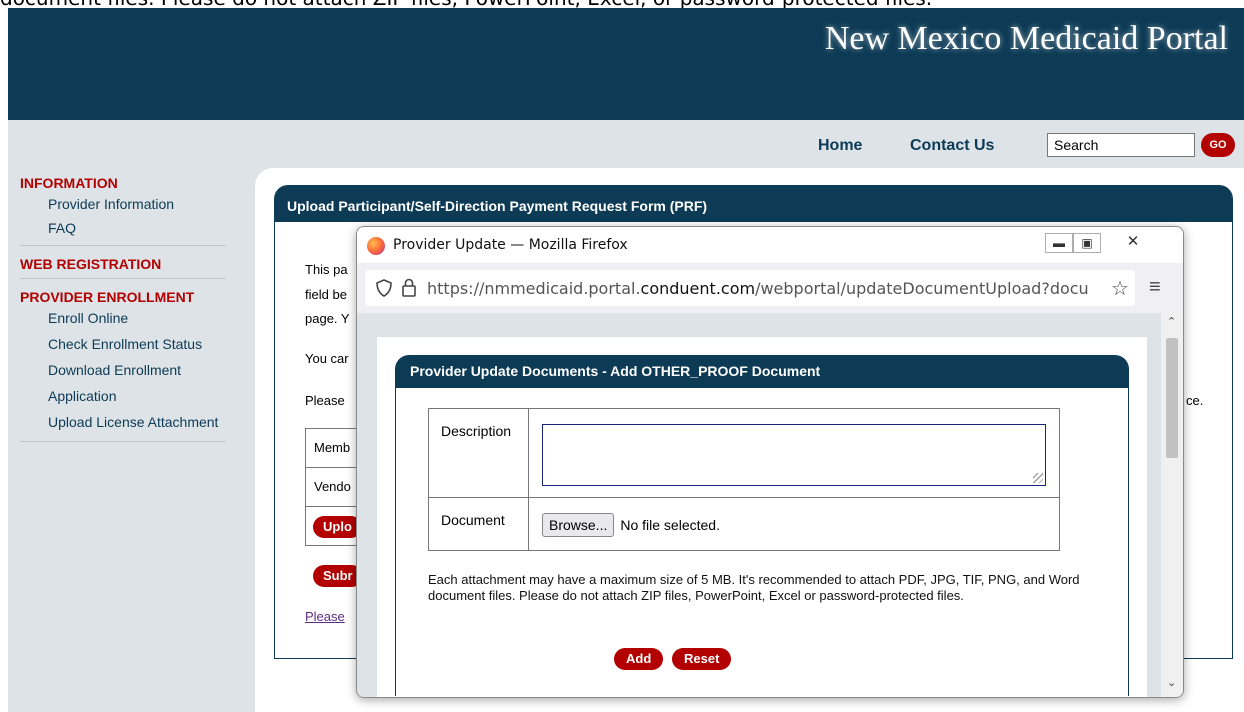 This screenshot has height=712, width=1244. I want to click on intro-text-fragment: ce., so click(1195, 400).